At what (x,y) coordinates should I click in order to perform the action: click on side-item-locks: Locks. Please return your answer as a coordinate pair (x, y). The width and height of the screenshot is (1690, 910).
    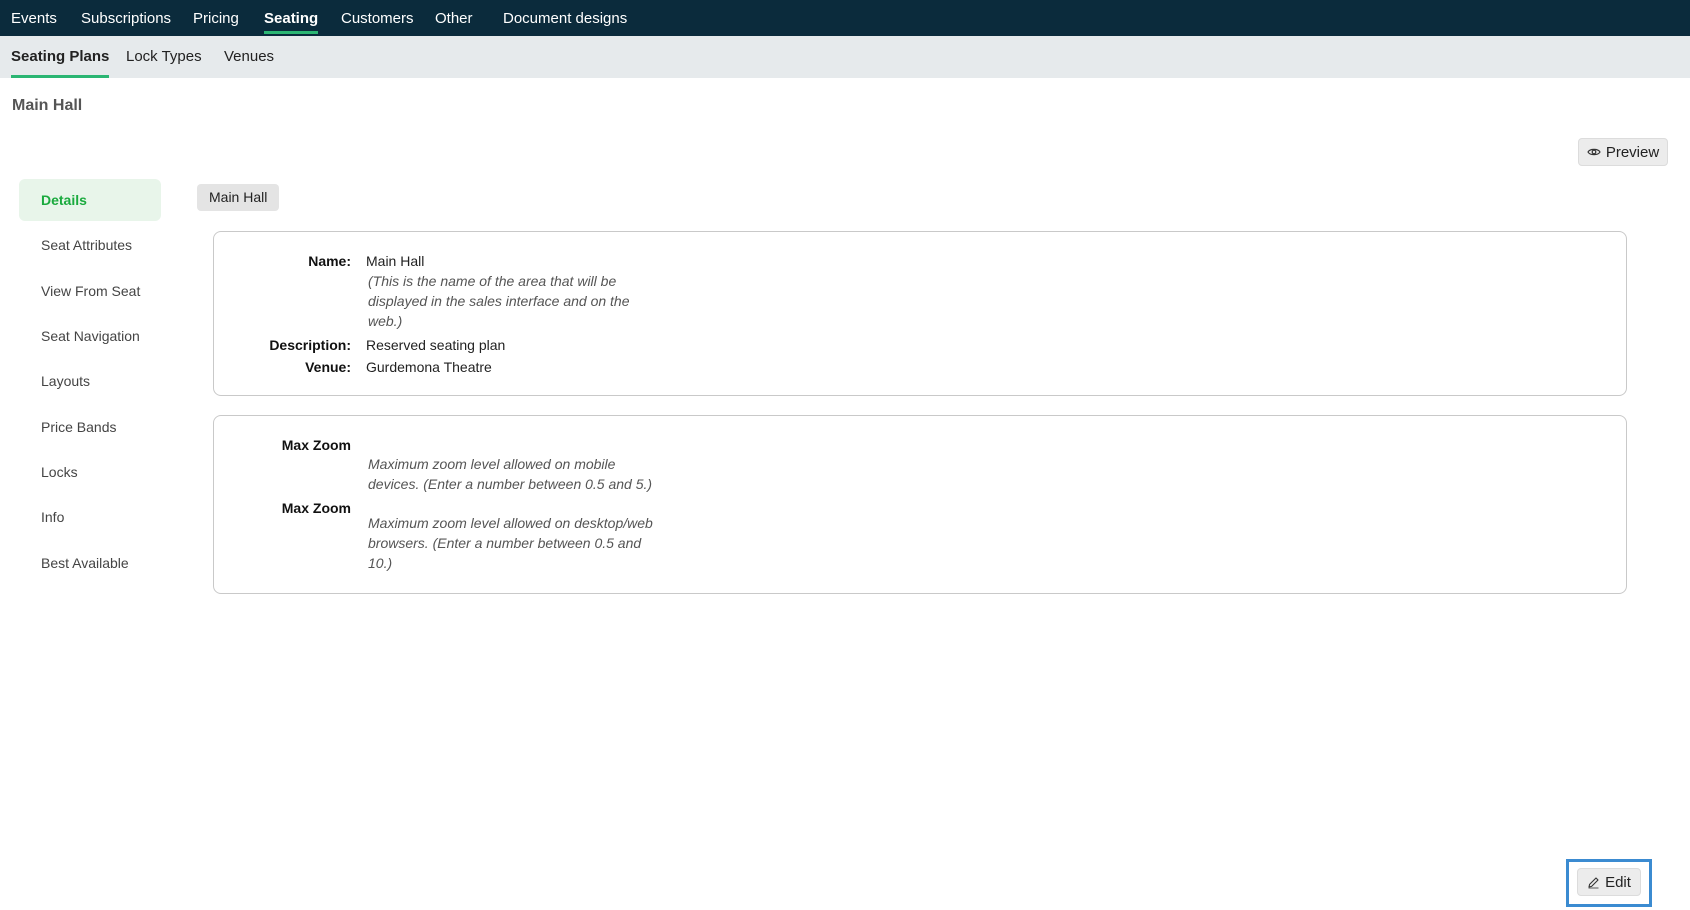
    Looking at the image, I should click on (90, 472).